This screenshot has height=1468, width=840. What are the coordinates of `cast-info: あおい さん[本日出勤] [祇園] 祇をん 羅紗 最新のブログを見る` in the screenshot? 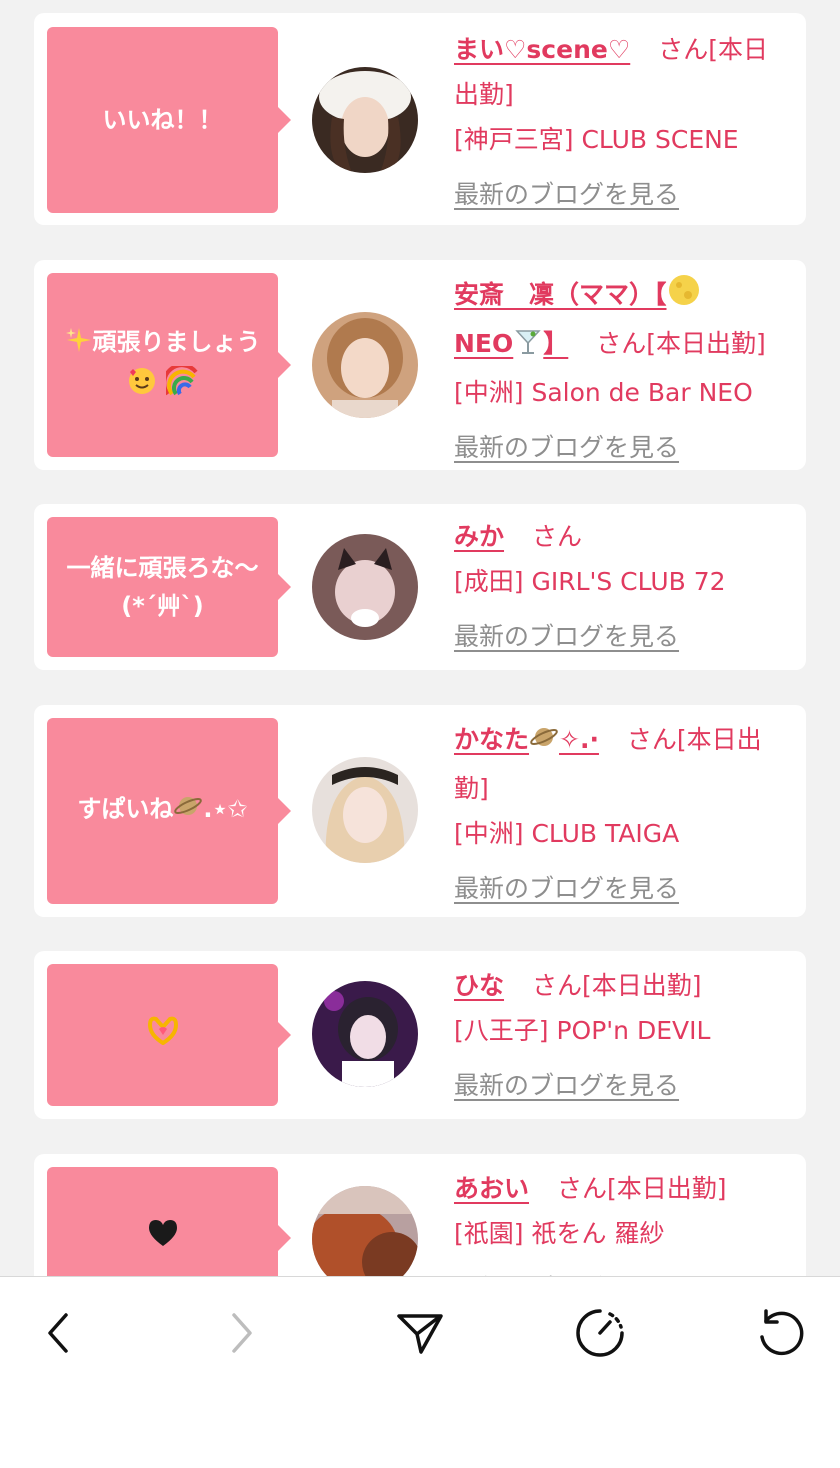 It's located at (619, 1221).